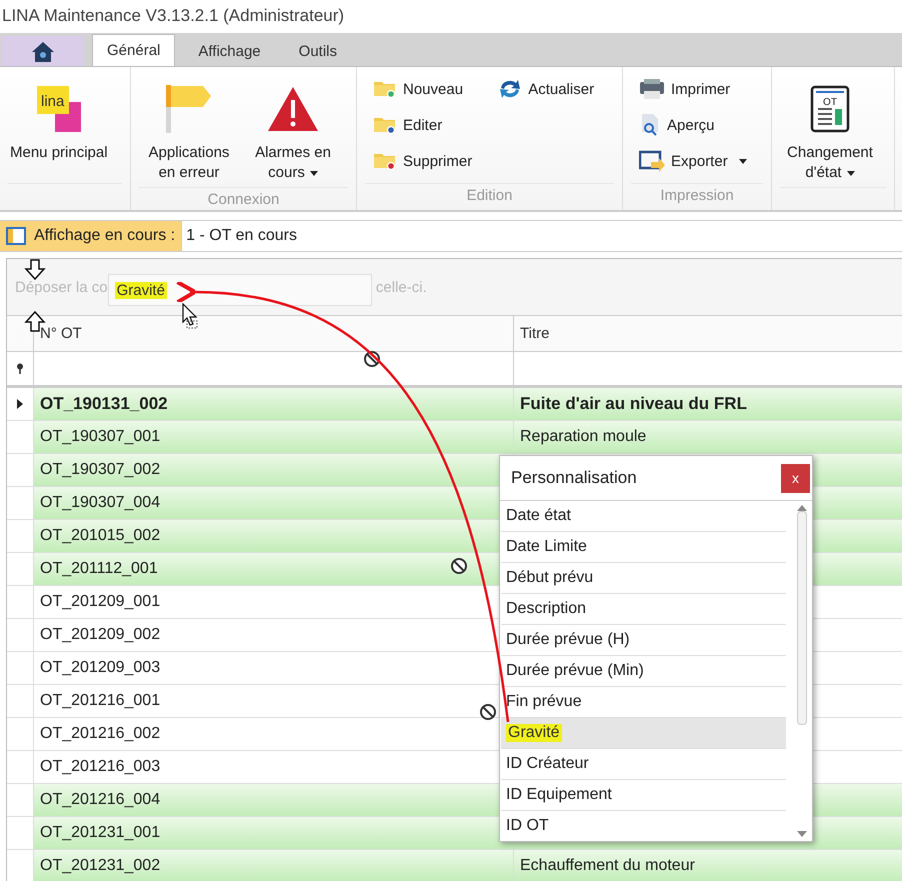 Image resolution: width=902 pixels, height=881 pixels. What do you see at coordinates (693, 161) in the screenshot?
I see `ribbon-button: Exporter` at bounding box center [693, 161].